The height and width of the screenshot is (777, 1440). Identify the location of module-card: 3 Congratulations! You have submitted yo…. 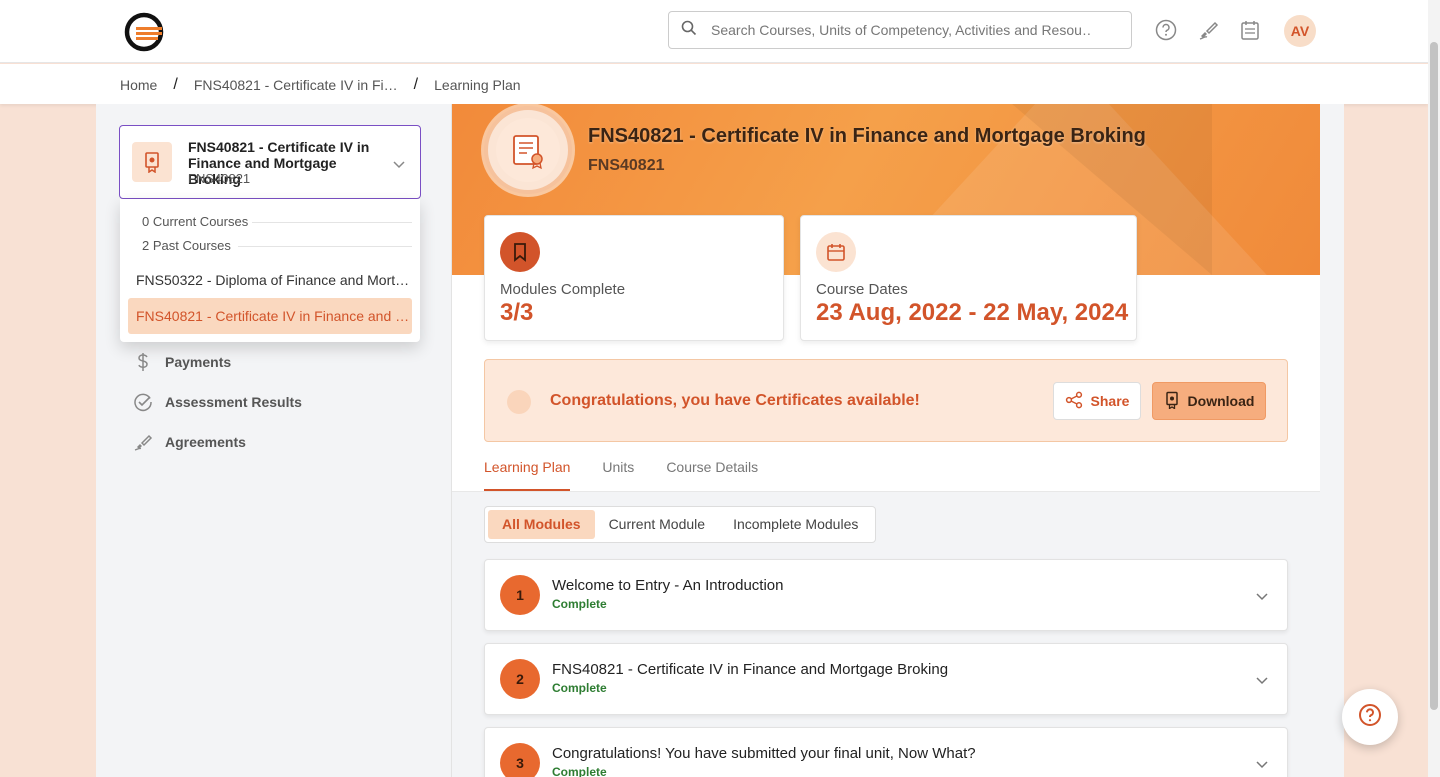
(886, 752).